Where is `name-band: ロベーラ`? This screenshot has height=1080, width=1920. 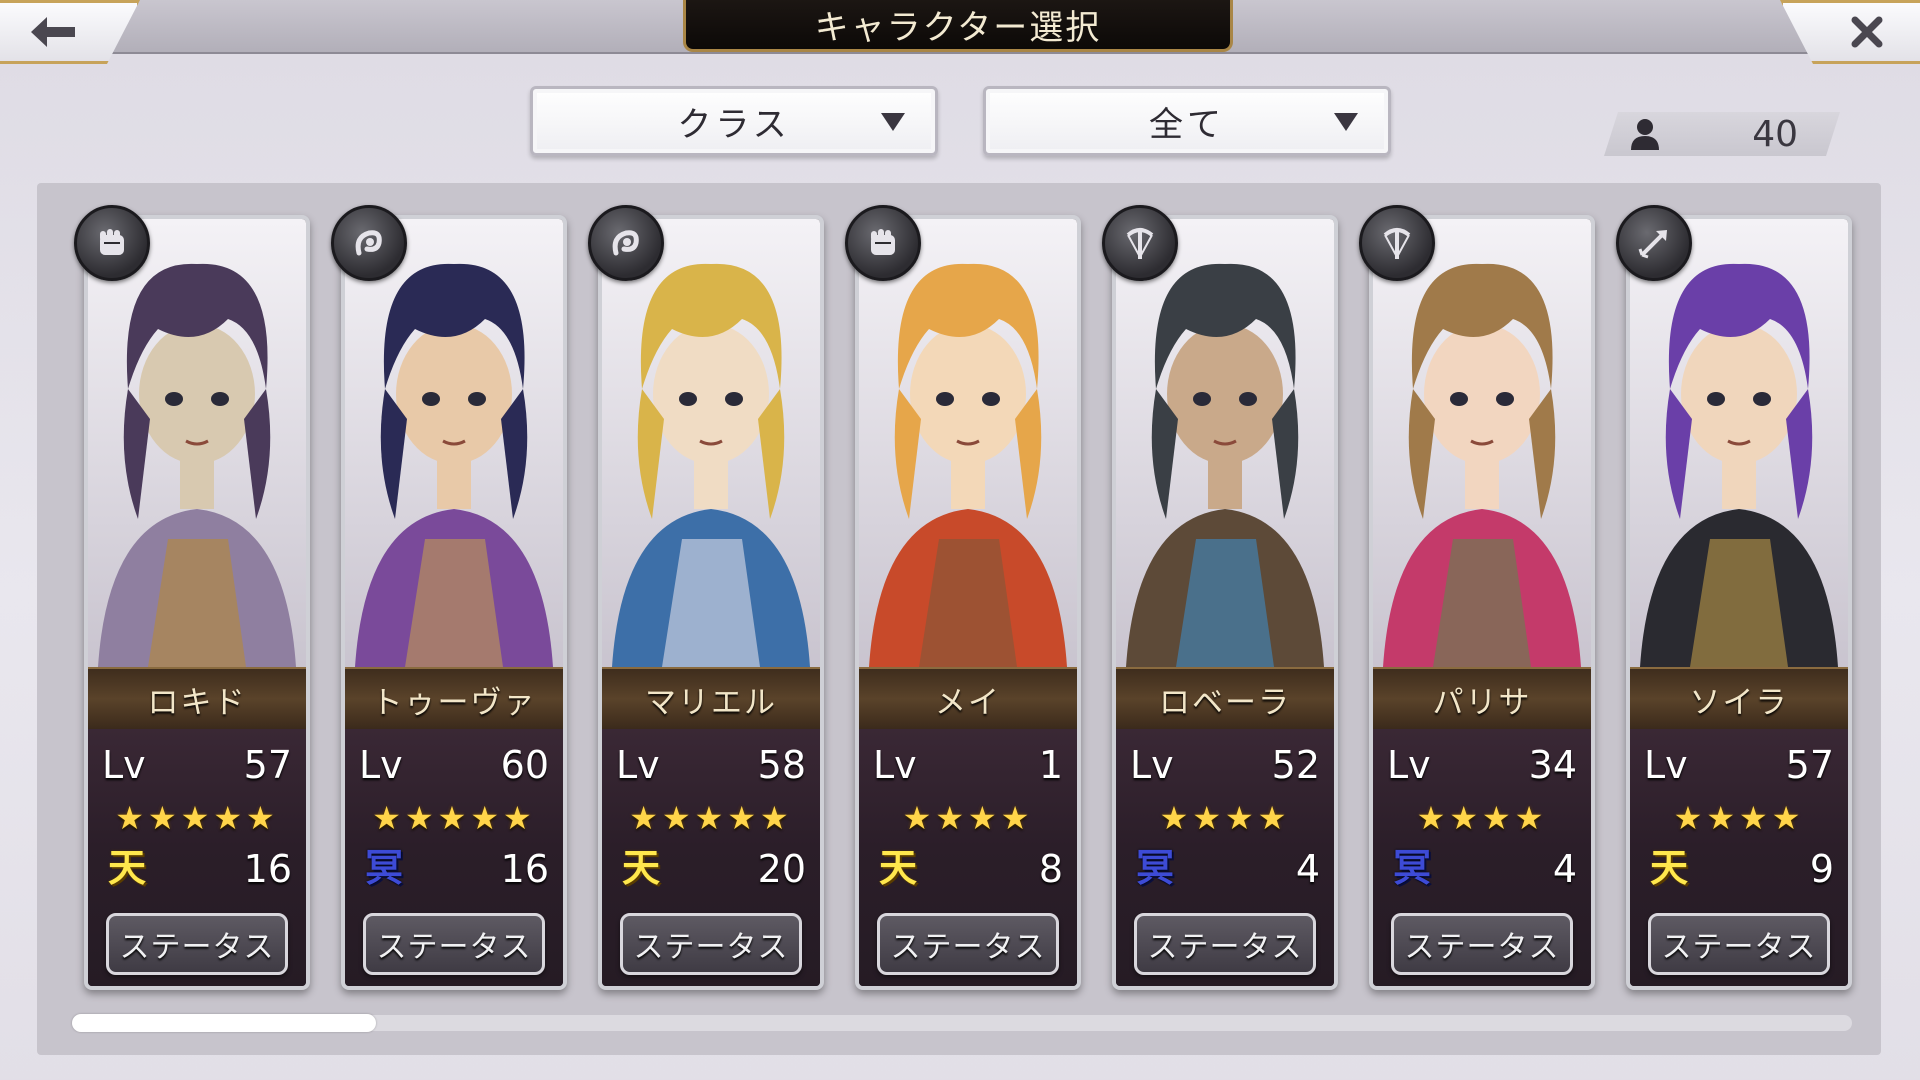
name-band: ロベーラ is located at coordinates (1225, 699).